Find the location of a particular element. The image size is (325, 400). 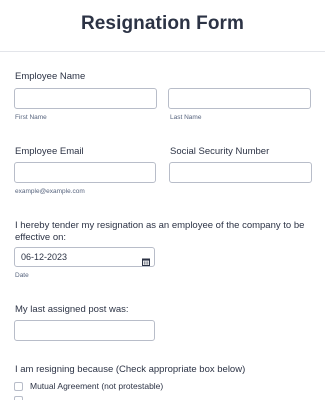

reason-option-mutual-agreement: Mutual Agreement (not protestable) is located at coordinates (88, 386).